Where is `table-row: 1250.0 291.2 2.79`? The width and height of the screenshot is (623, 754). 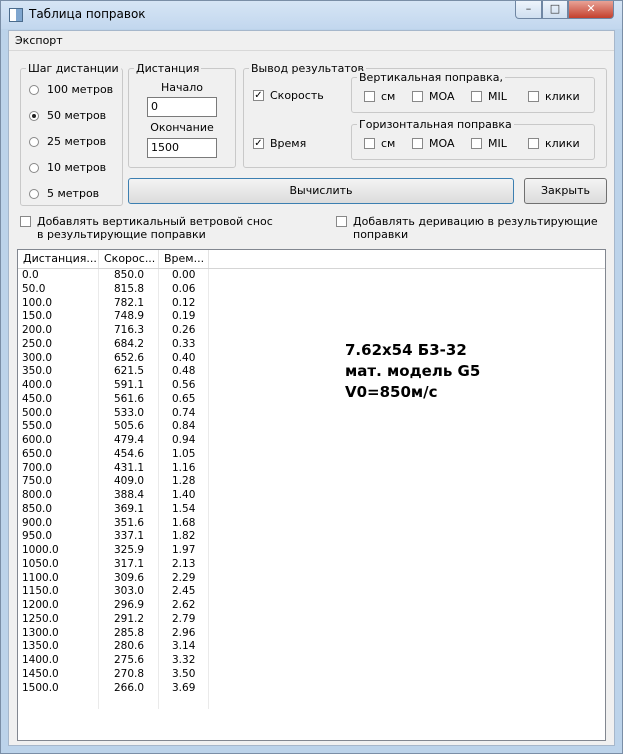 table-row: 1250.0 291.2 2.79 is located at coordinates (311, 620).